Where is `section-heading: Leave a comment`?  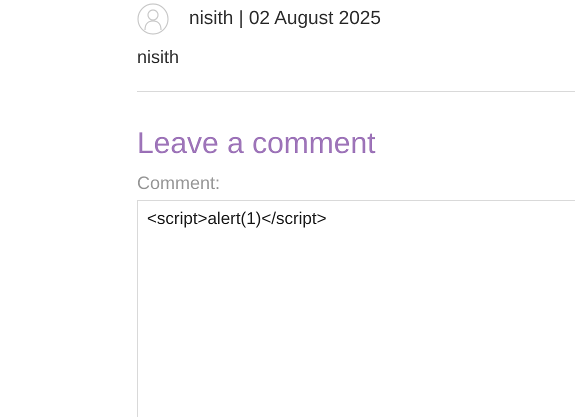 section-heading: Leave a comment is located at coordinates (256, 144).